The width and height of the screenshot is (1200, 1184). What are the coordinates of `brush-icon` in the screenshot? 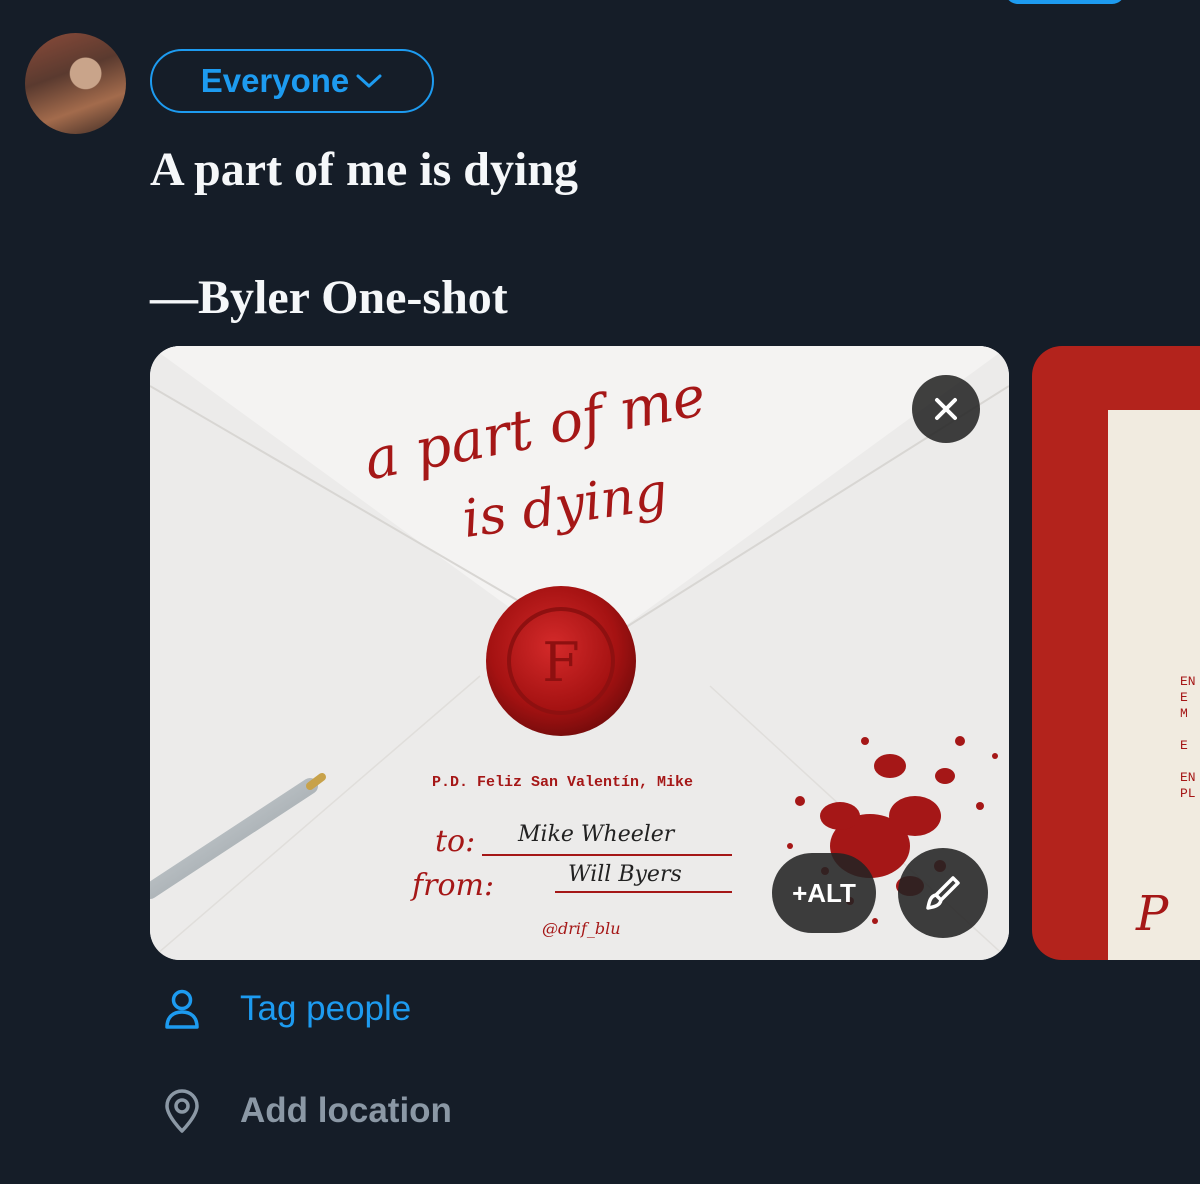 It's located at (943, 893).